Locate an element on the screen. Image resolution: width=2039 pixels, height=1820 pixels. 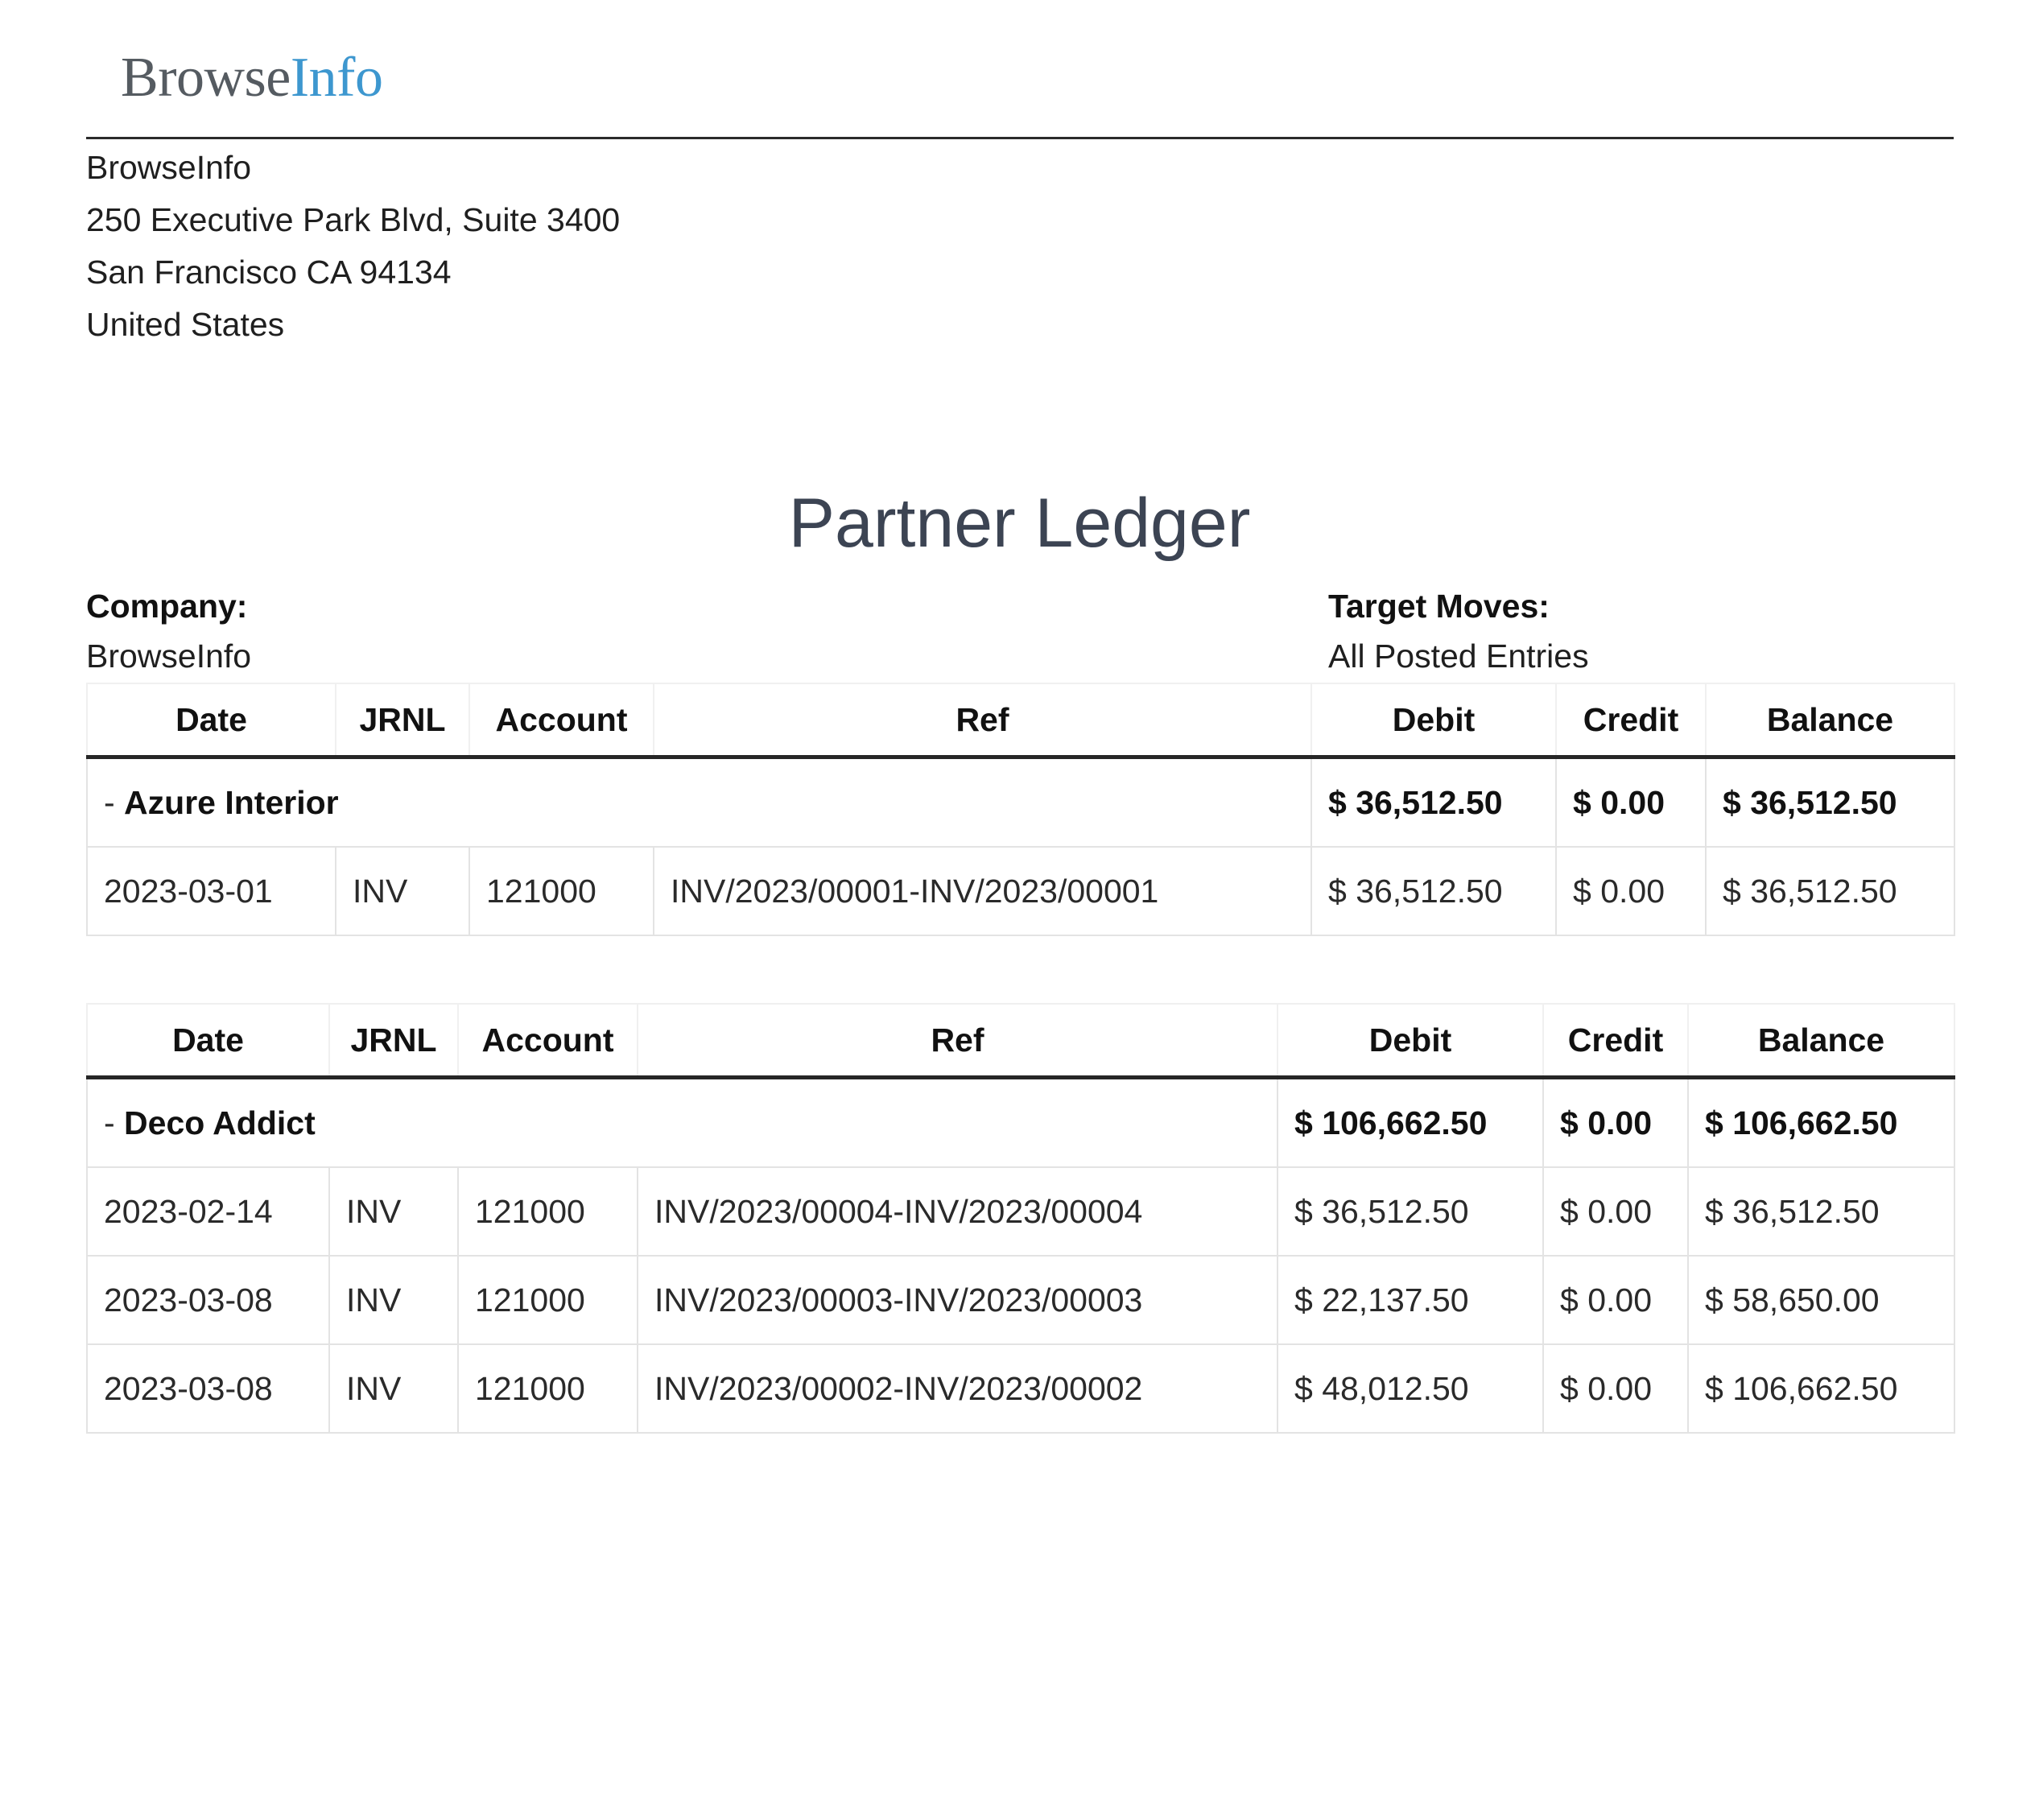
cell-ref: INV/2023/00002-INV/2023/00002 is located at coordinates (958, 1388).